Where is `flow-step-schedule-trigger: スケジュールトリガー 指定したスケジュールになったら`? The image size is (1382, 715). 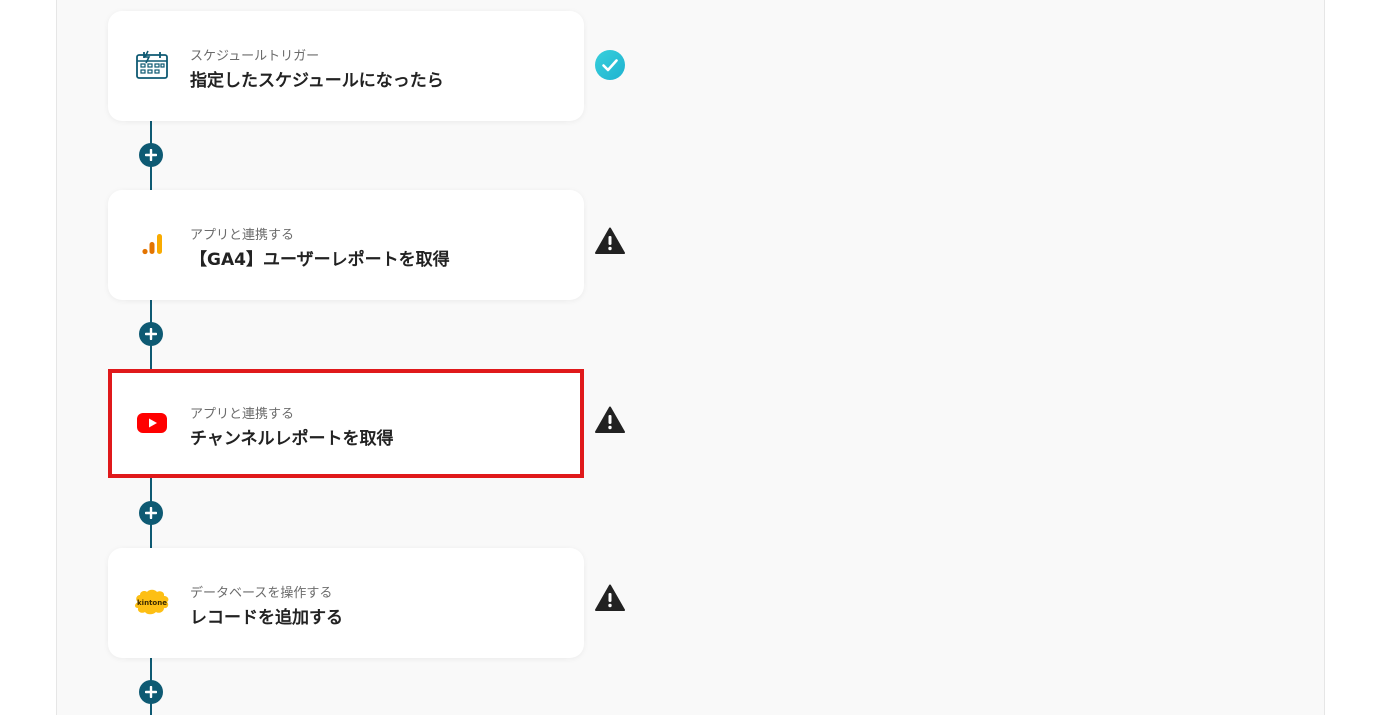
flow-step-schedule-trigger: スケジュールトリガー 指定したスケジュールになったら is located at coordinates (346, 66).